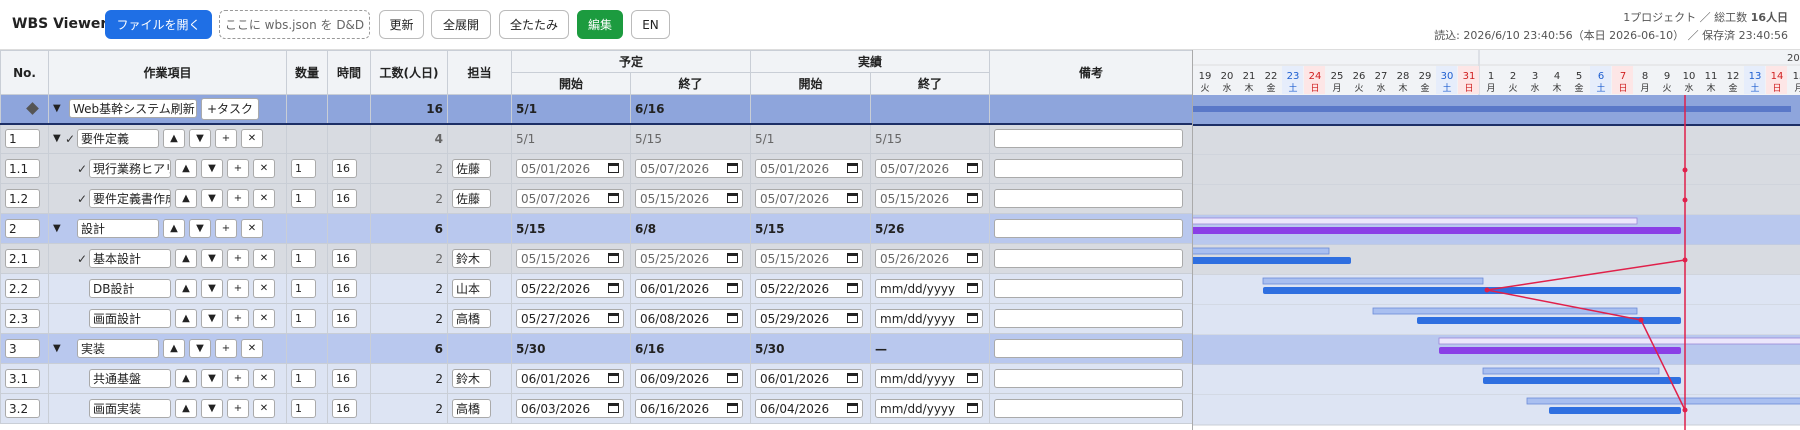 The width and height of the screenshot is (1800, 430). I want to click on plan-end-date-input: 06/09/2026, so click(689, 378).